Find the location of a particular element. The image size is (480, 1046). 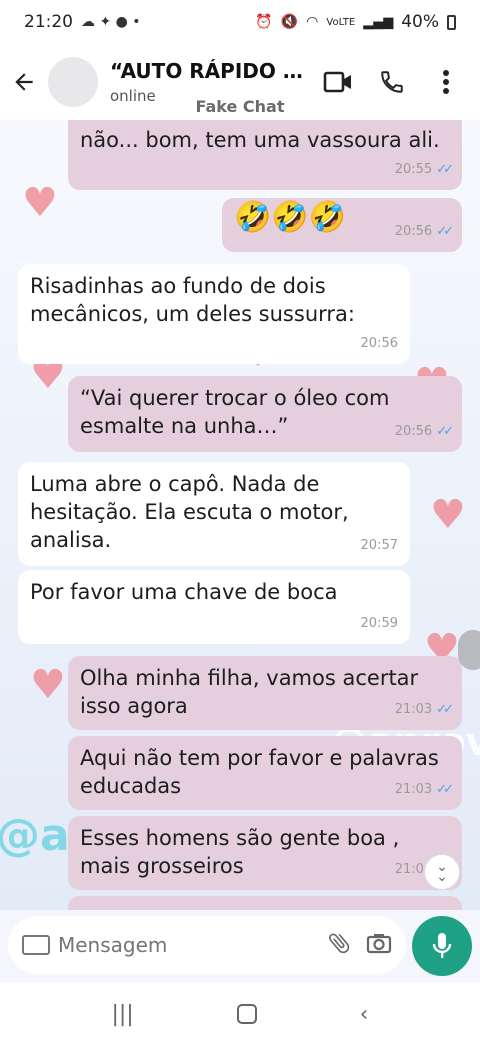

video-call-button is located at coordinates (338, 82).